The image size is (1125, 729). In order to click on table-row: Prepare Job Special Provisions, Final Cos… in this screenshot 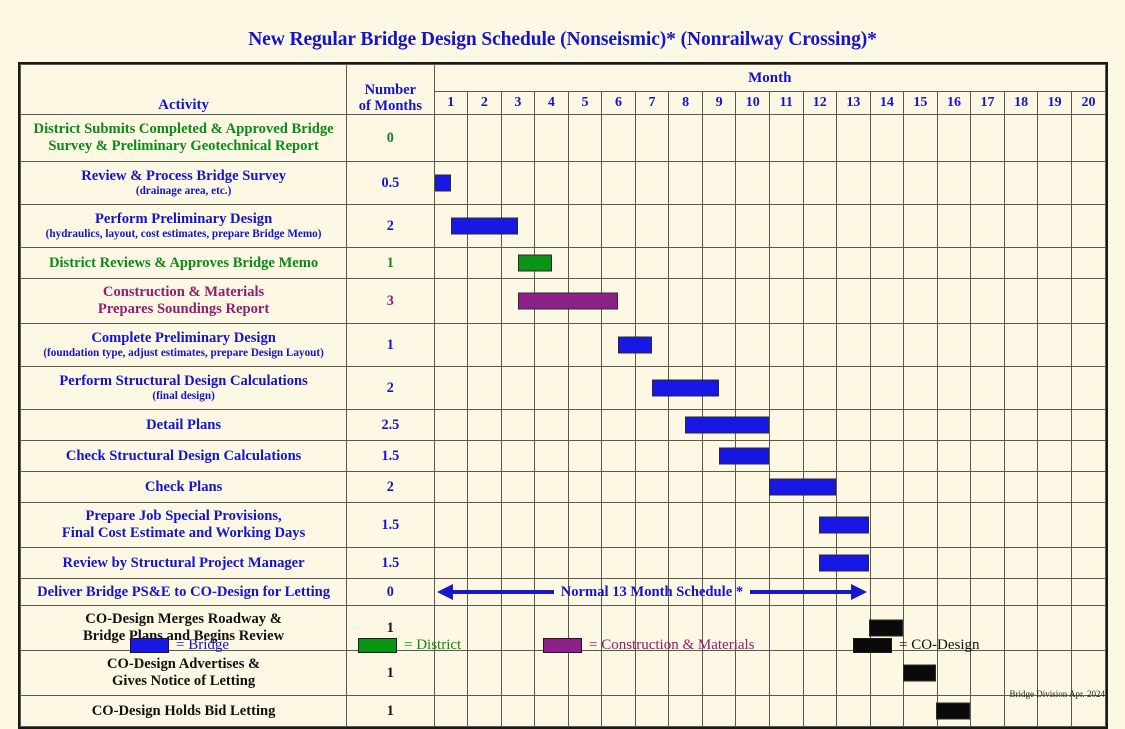, I will do `click(563, 525)`.